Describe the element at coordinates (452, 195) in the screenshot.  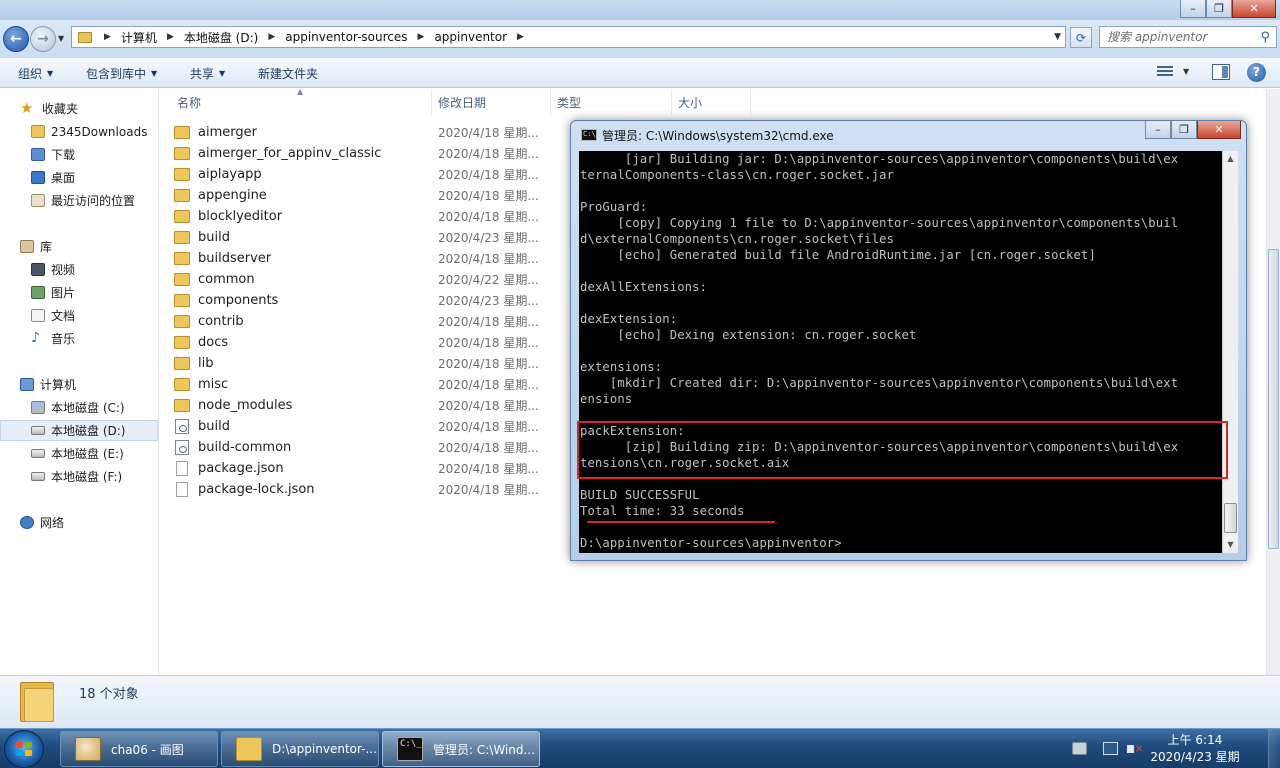
I see `file-row: appengine2020/4/18 星期...文` at that location.